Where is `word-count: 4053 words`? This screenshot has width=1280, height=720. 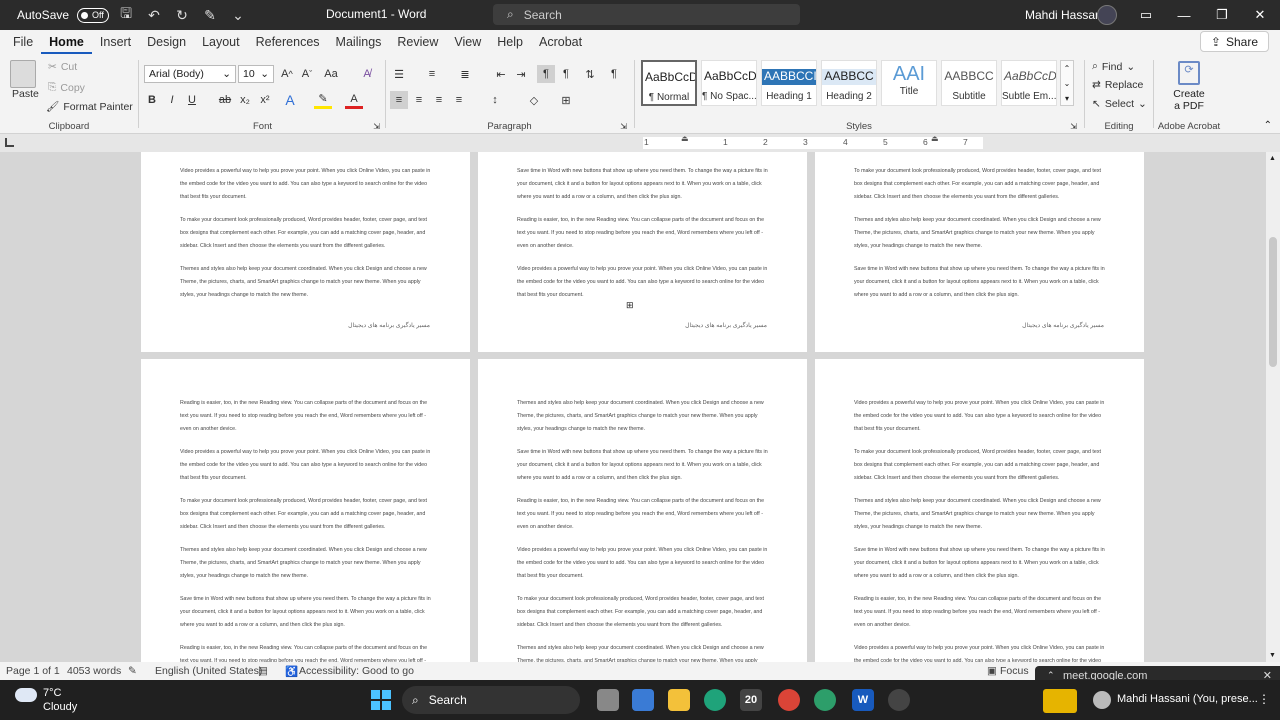 word-count: 4053 words is located at coordinates (94, 671).